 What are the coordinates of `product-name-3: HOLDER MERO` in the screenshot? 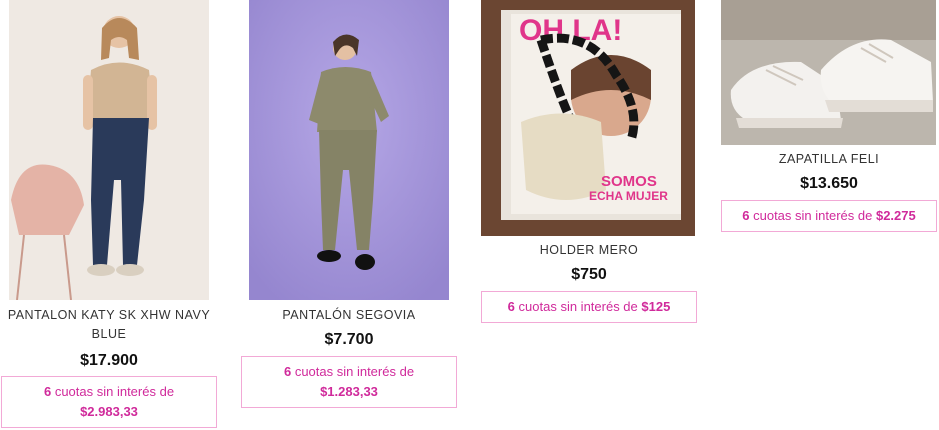 It's located at (589, 250).